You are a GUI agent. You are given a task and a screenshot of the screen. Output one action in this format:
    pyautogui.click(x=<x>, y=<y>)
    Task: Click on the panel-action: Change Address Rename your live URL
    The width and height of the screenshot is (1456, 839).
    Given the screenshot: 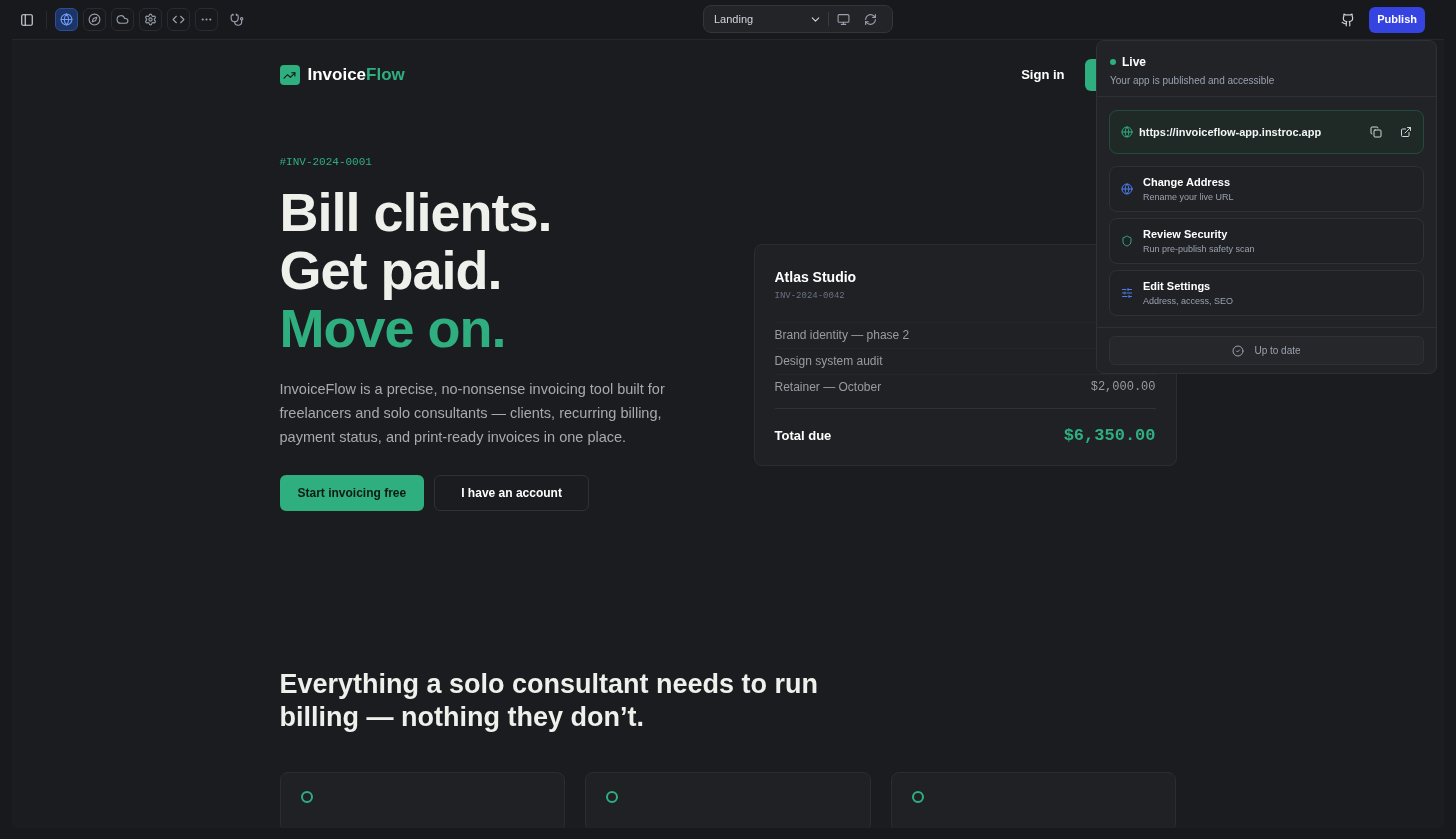 What is the action you would take?
    pyautogui.click(x=1266, y=189)
    